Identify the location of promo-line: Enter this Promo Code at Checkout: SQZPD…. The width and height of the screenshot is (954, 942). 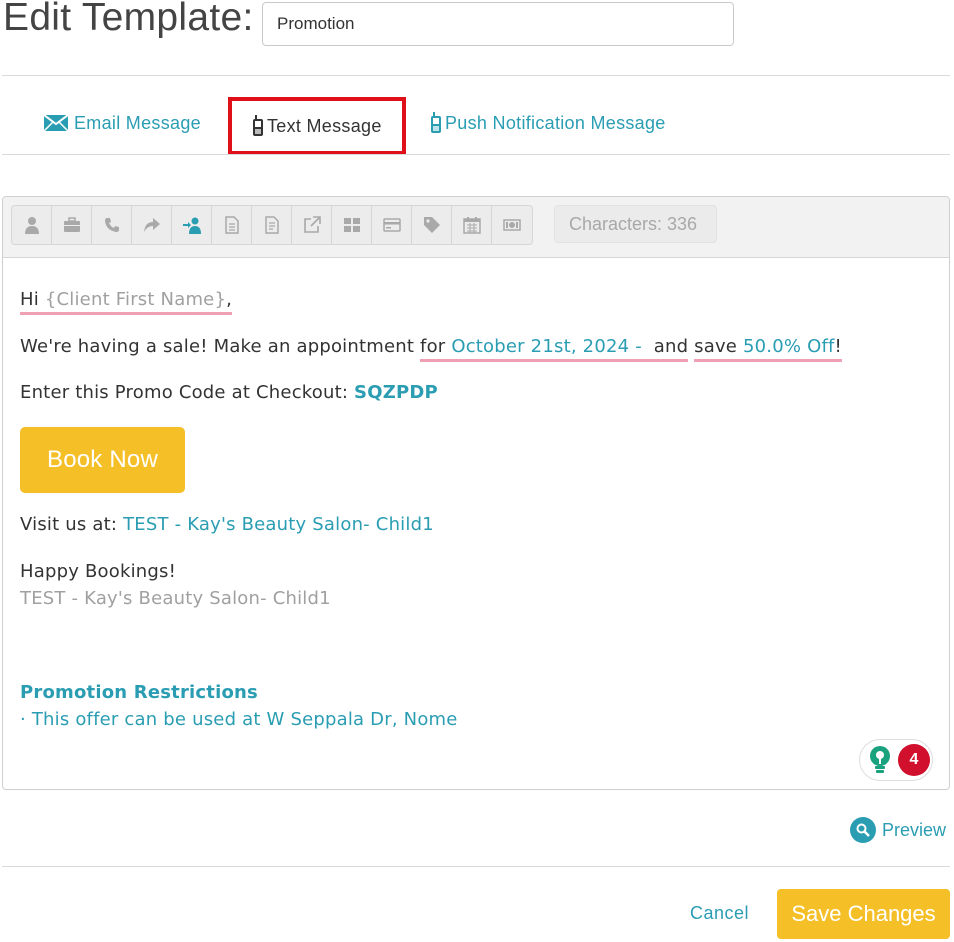
(229, 392).